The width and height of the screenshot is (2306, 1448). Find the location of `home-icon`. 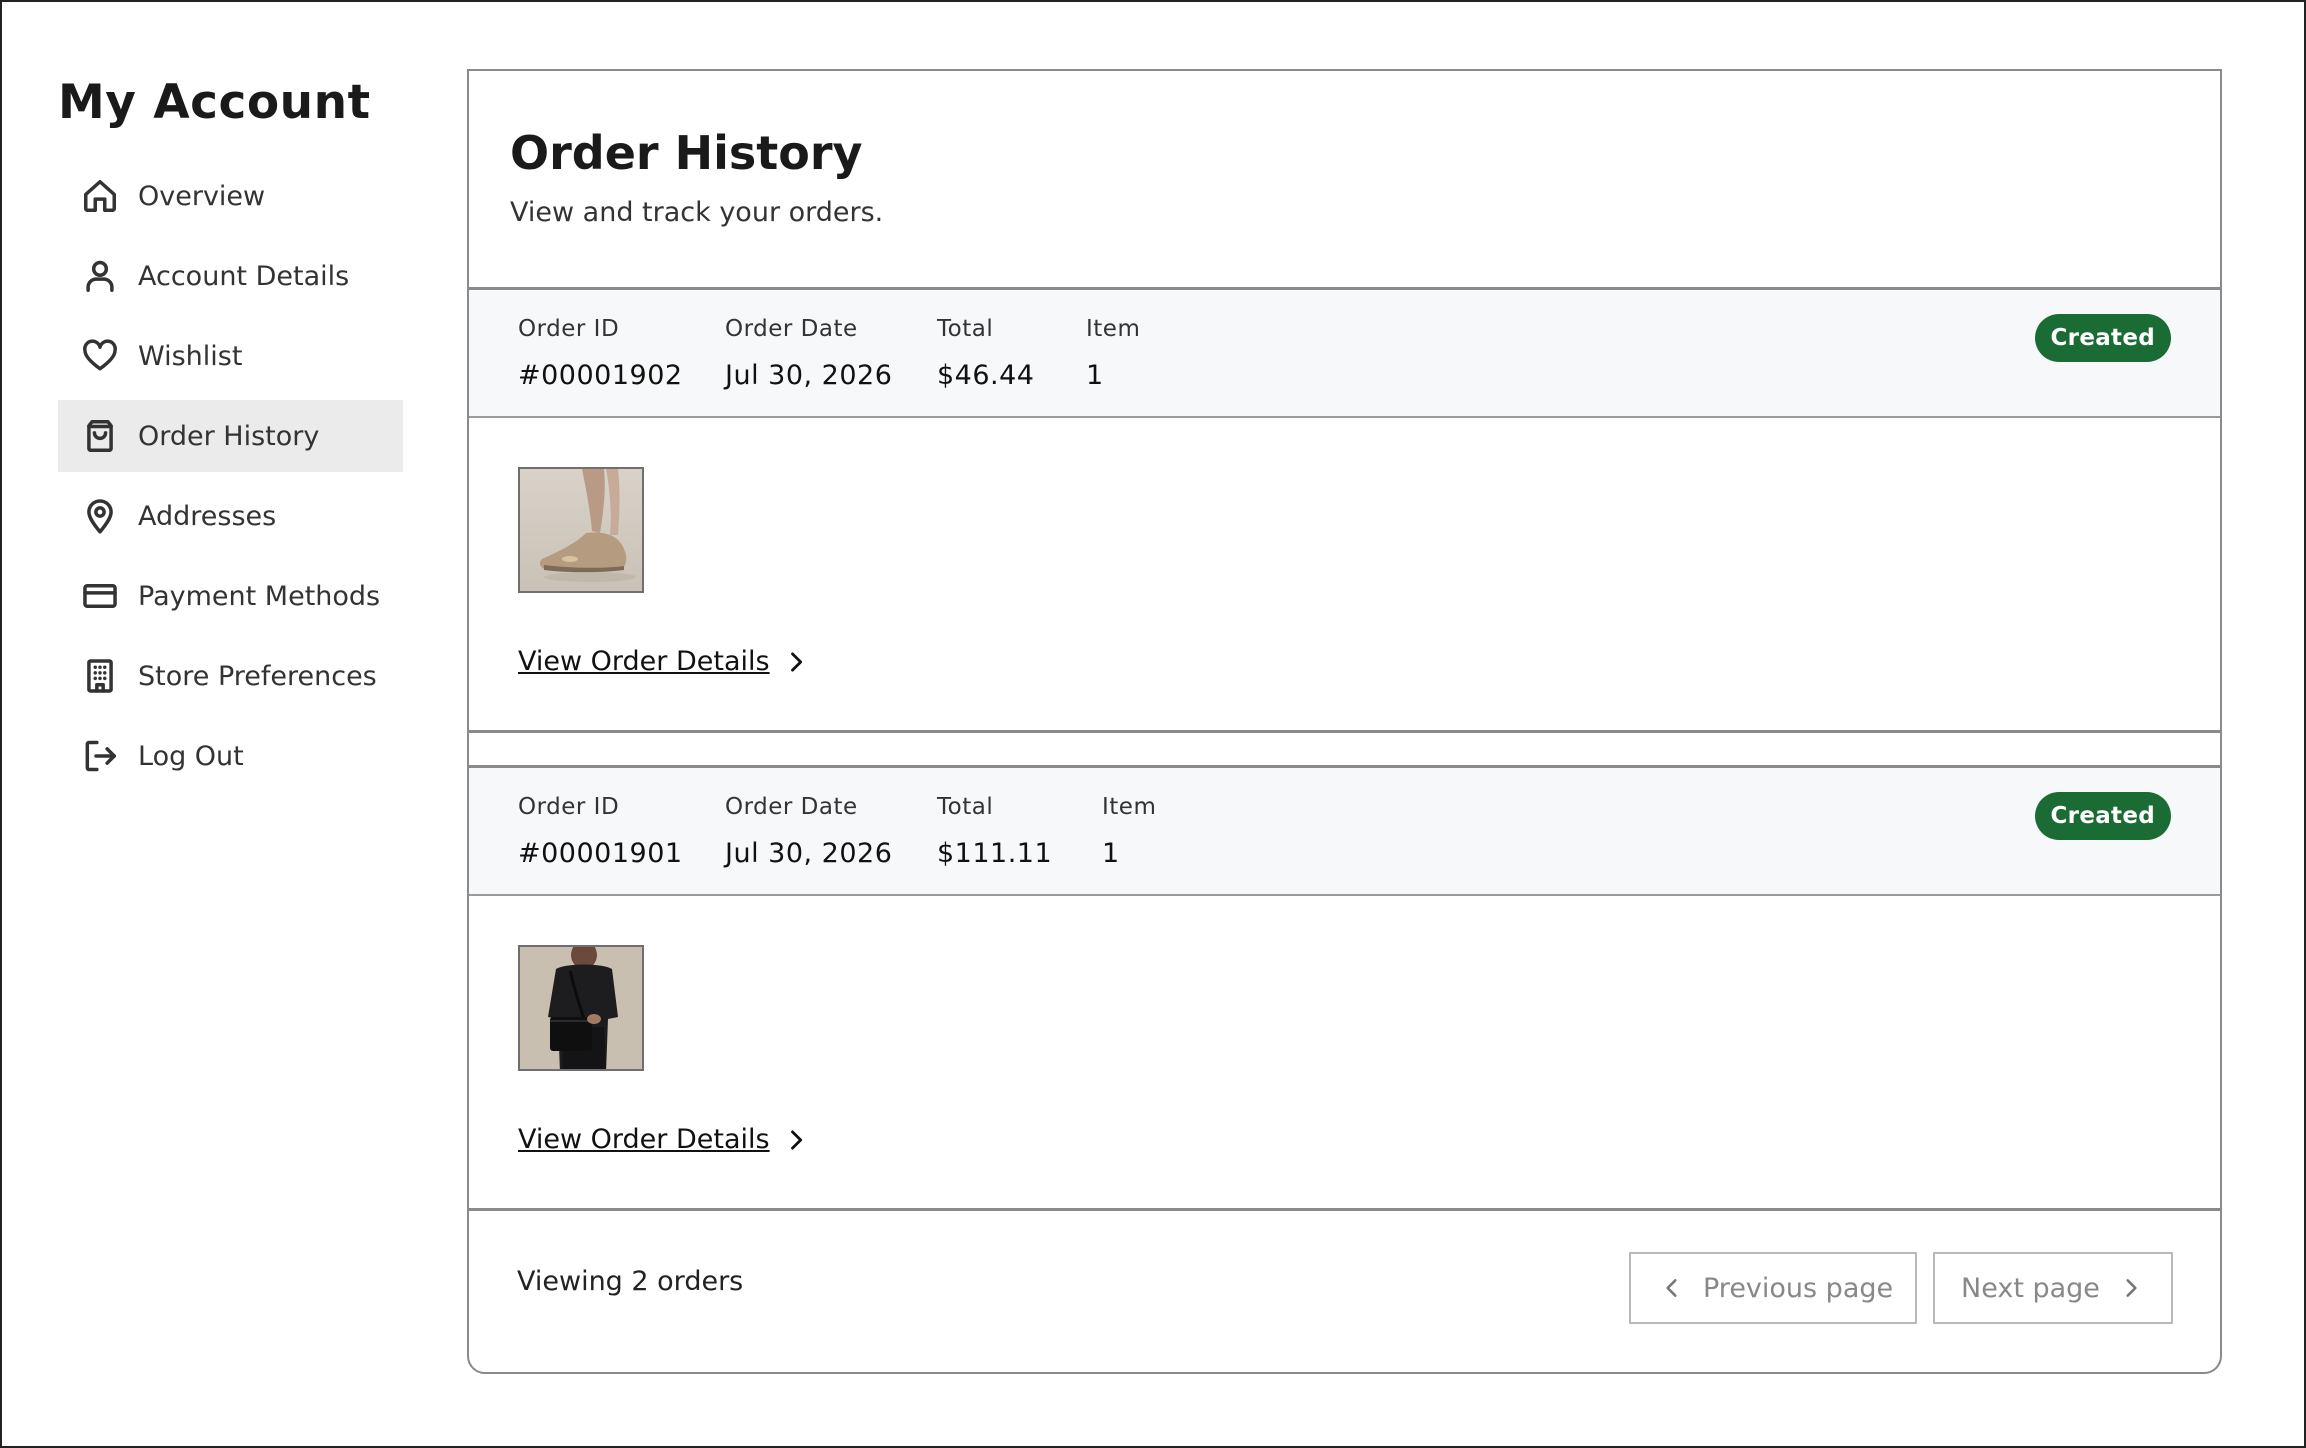

home-icon is located at coordinates (100, 196).